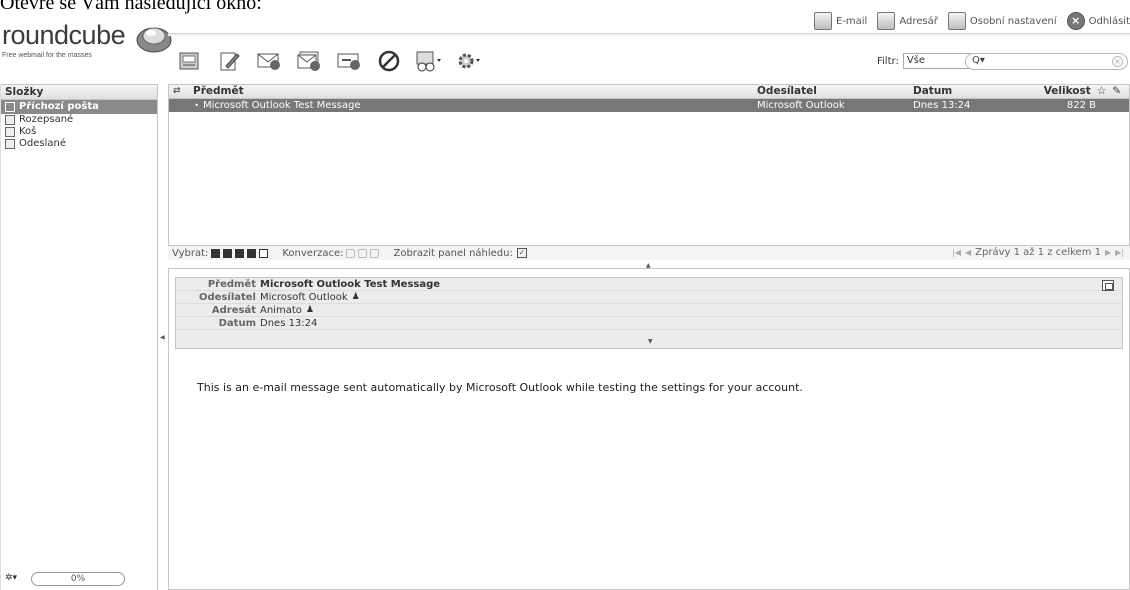  Describe the element at coordinates (196, 105) in the screenshot. I see `message-status-icon: •` at that location.